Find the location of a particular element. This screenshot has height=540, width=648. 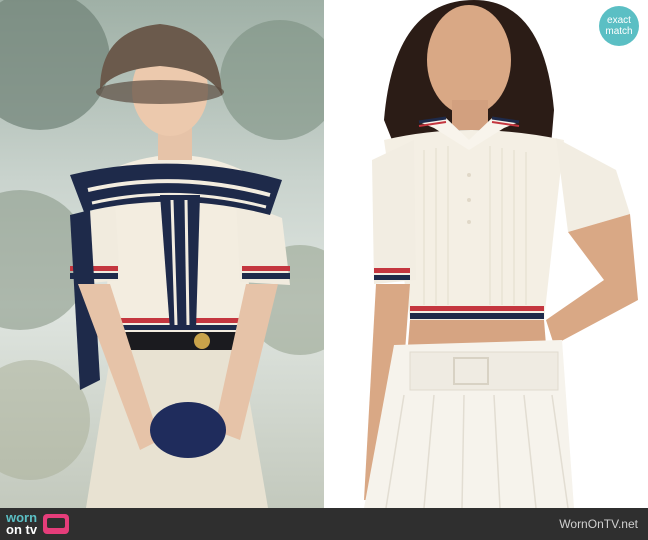

logo-wordmark: worn on tv is located at coordinates (22, 524).